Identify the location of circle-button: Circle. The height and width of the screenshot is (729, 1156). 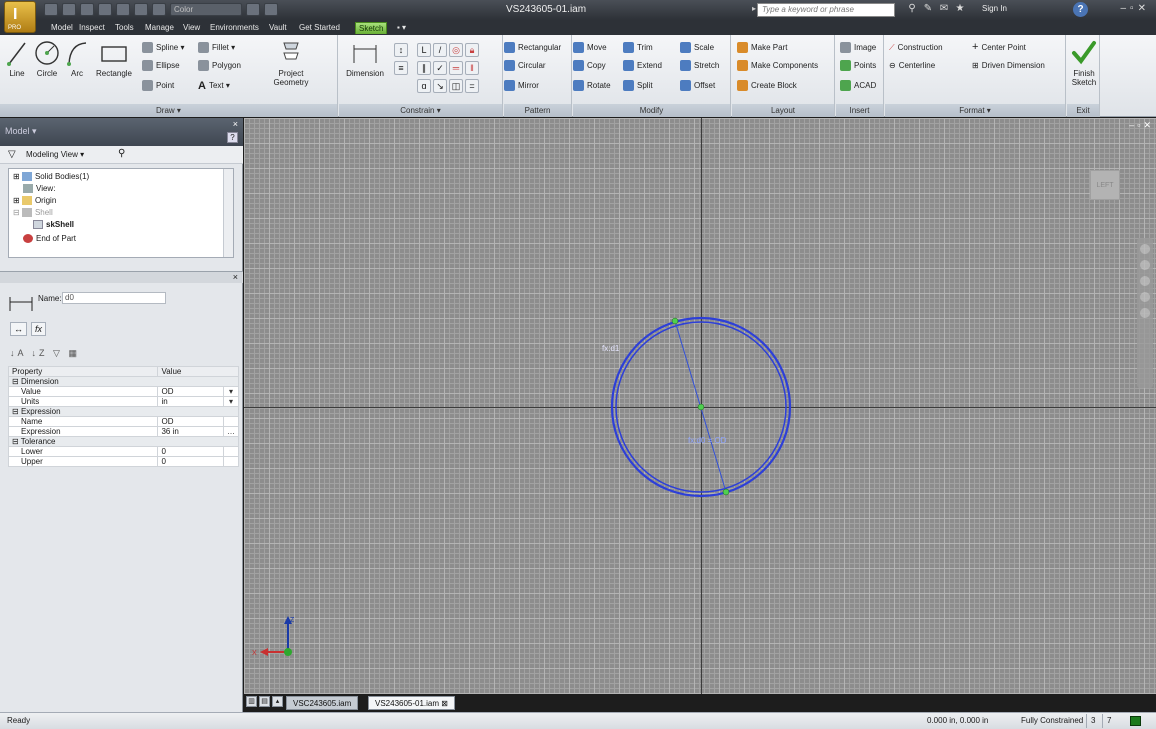
(47, 58).